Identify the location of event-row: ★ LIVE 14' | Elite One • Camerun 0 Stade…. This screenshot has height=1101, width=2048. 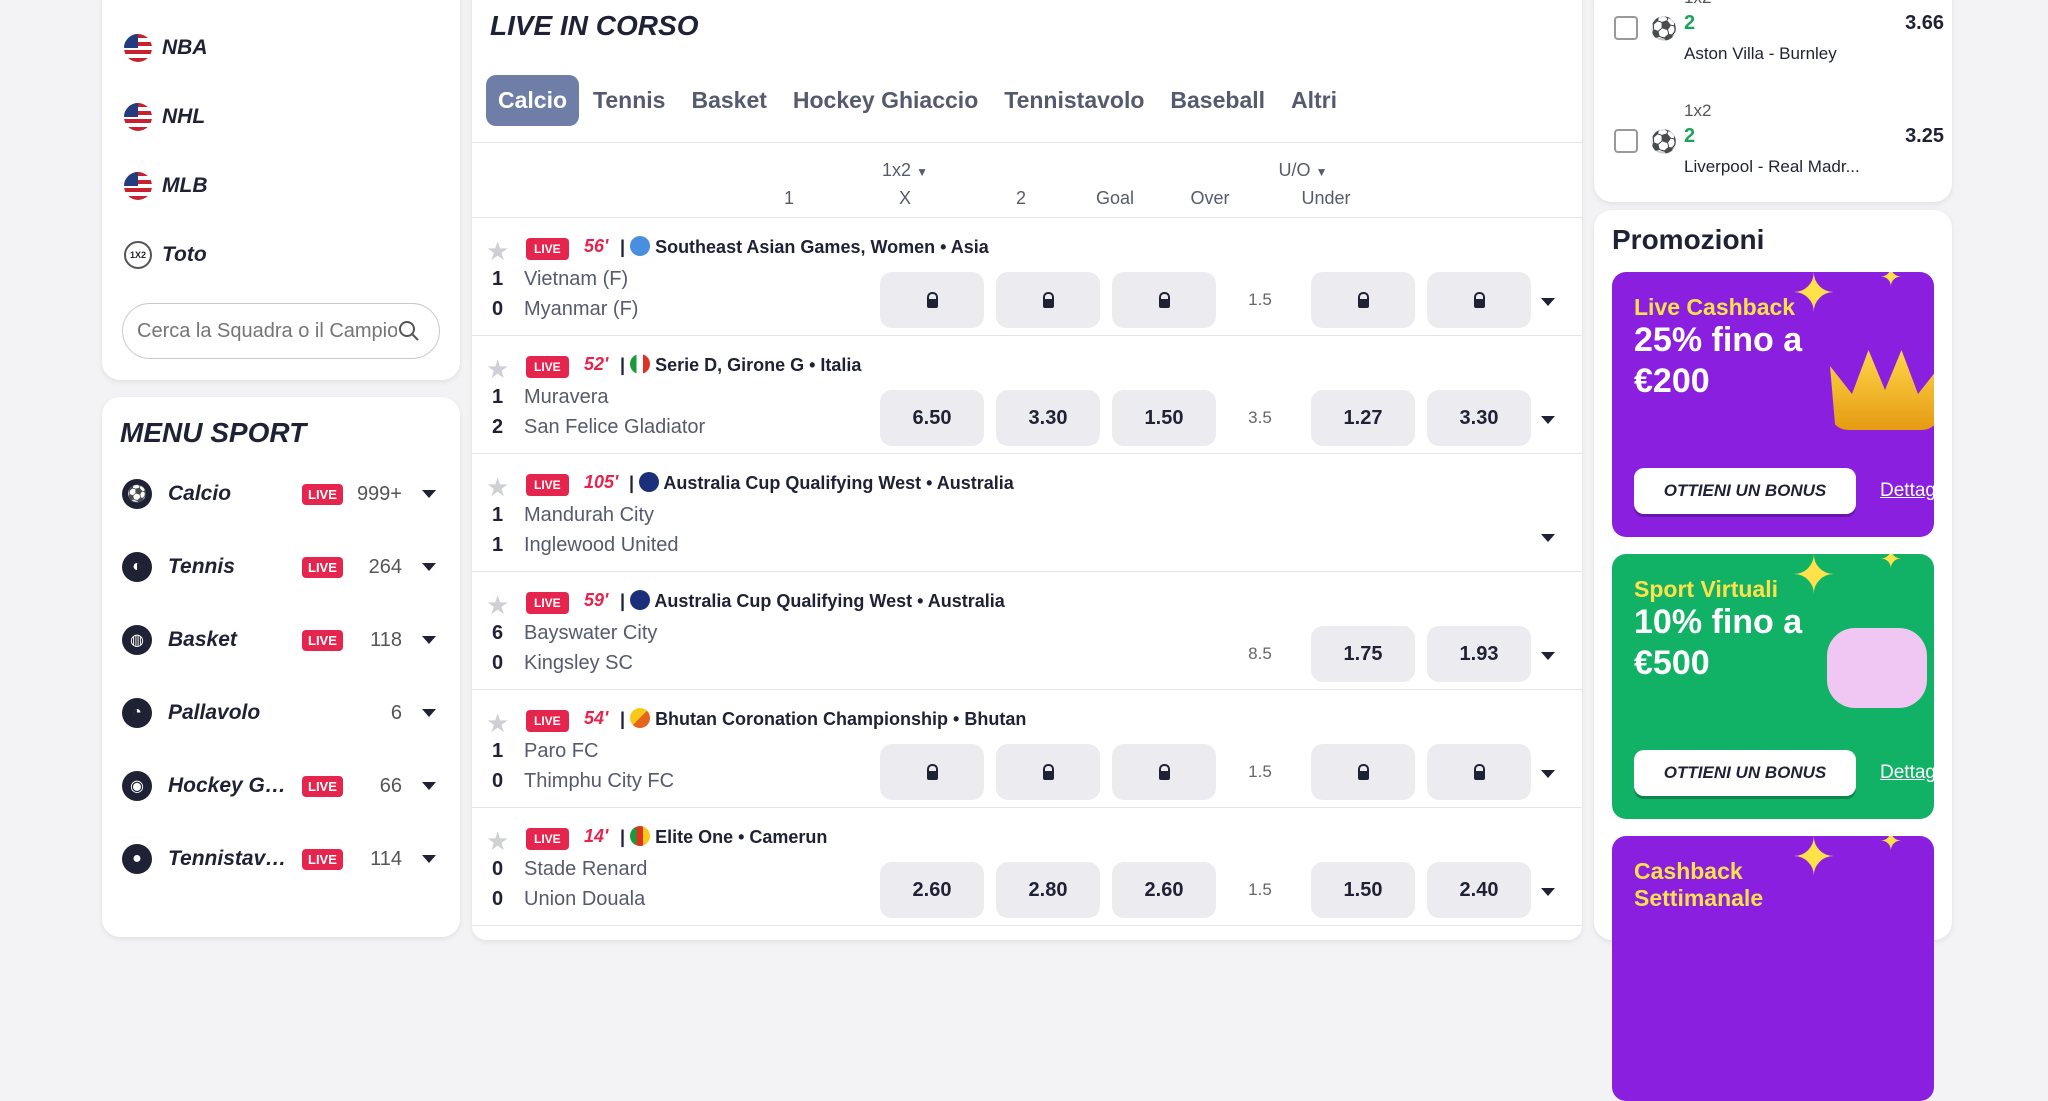
(1027, 867).